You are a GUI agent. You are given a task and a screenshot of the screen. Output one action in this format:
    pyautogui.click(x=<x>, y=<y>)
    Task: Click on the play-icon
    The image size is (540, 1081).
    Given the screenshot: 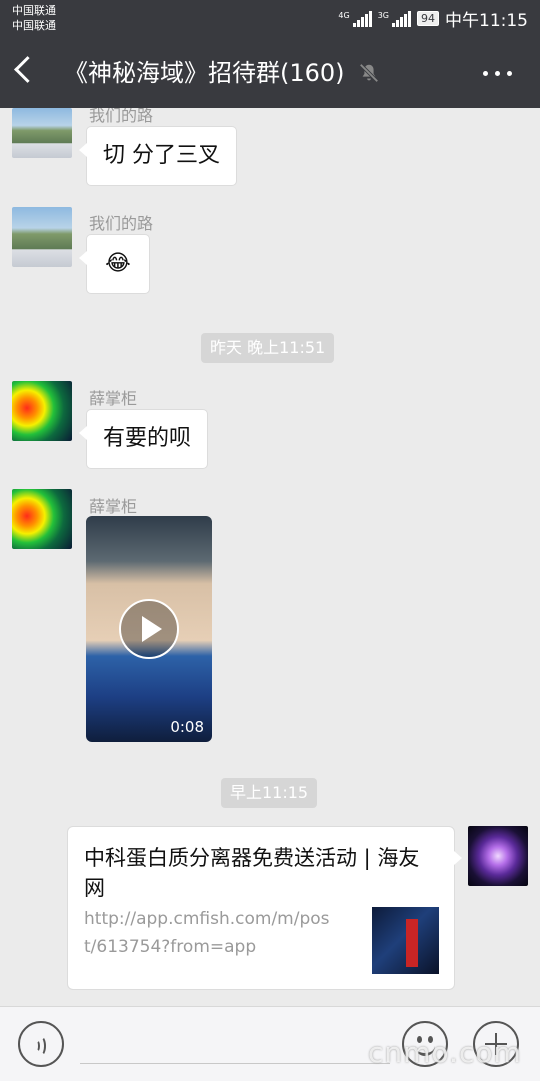 What is the action you would take?
    pyautogui.click(x=149, y=629)
    